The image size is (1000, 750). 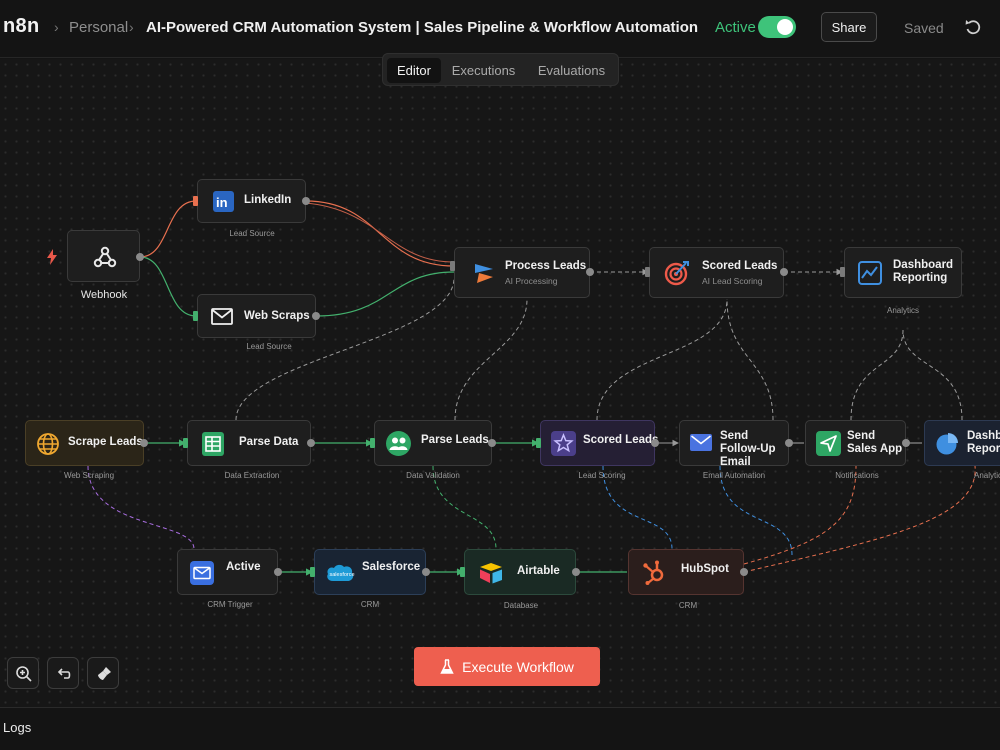 I want to click on node-caption: Data Validation, so click(x=433, y=475).